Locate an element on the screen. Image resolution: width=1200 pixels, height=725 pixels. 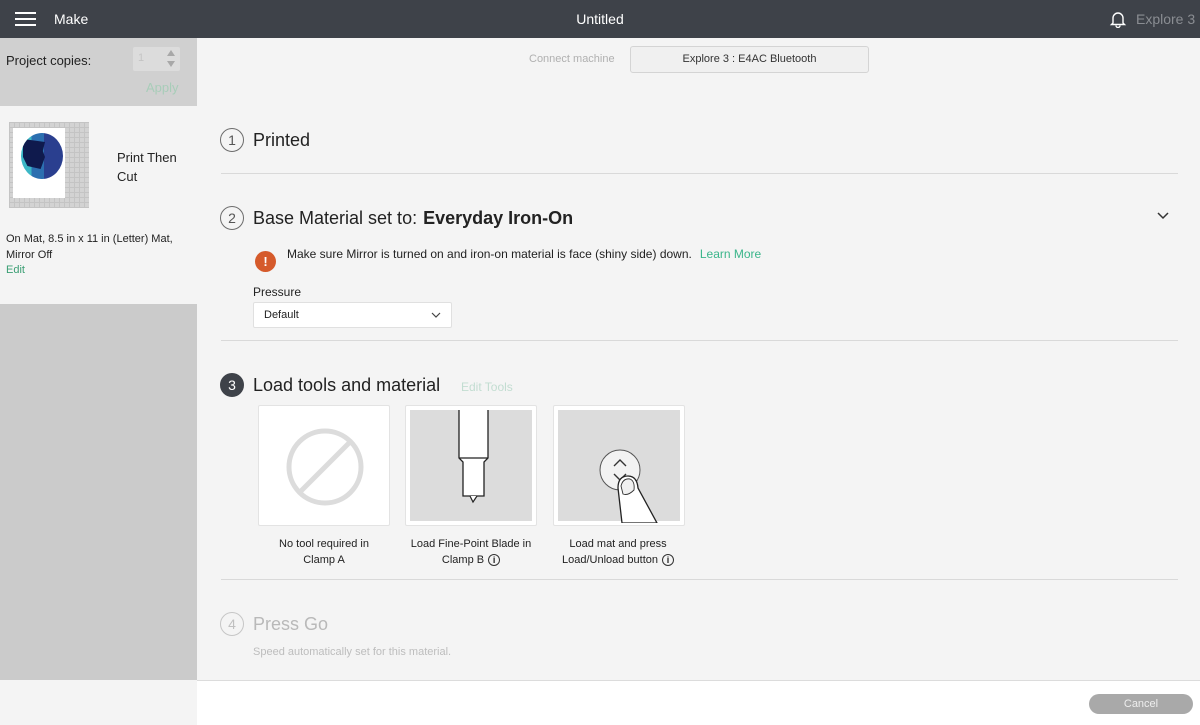
machine-name: Explore 3 is located at coordinates (1165, 19).